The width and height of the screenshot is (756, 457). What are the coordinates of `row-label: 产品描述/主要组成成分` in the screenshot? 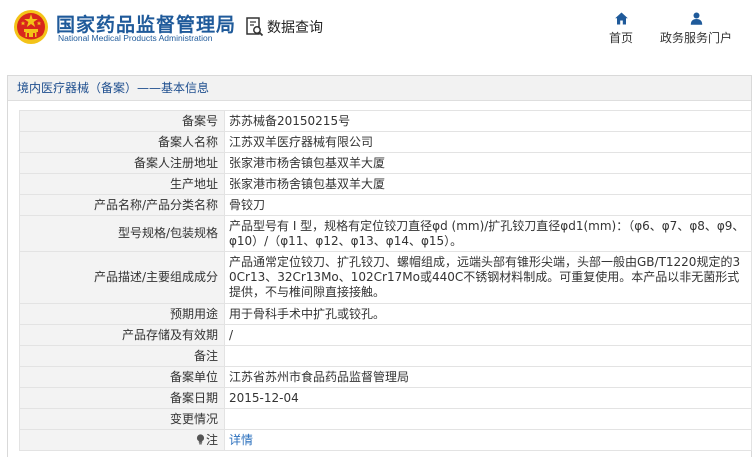 It's located at (122, 277).